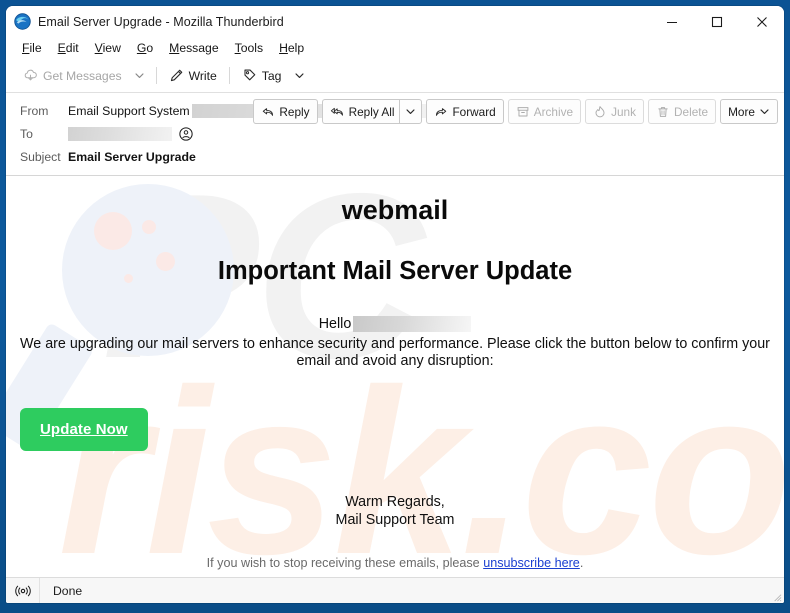 This screenshot has width=790, height=613. What do you see at coordinates (26, 133) in the screenshot?
I see `to-label: To` at bounding box center [26, 133].